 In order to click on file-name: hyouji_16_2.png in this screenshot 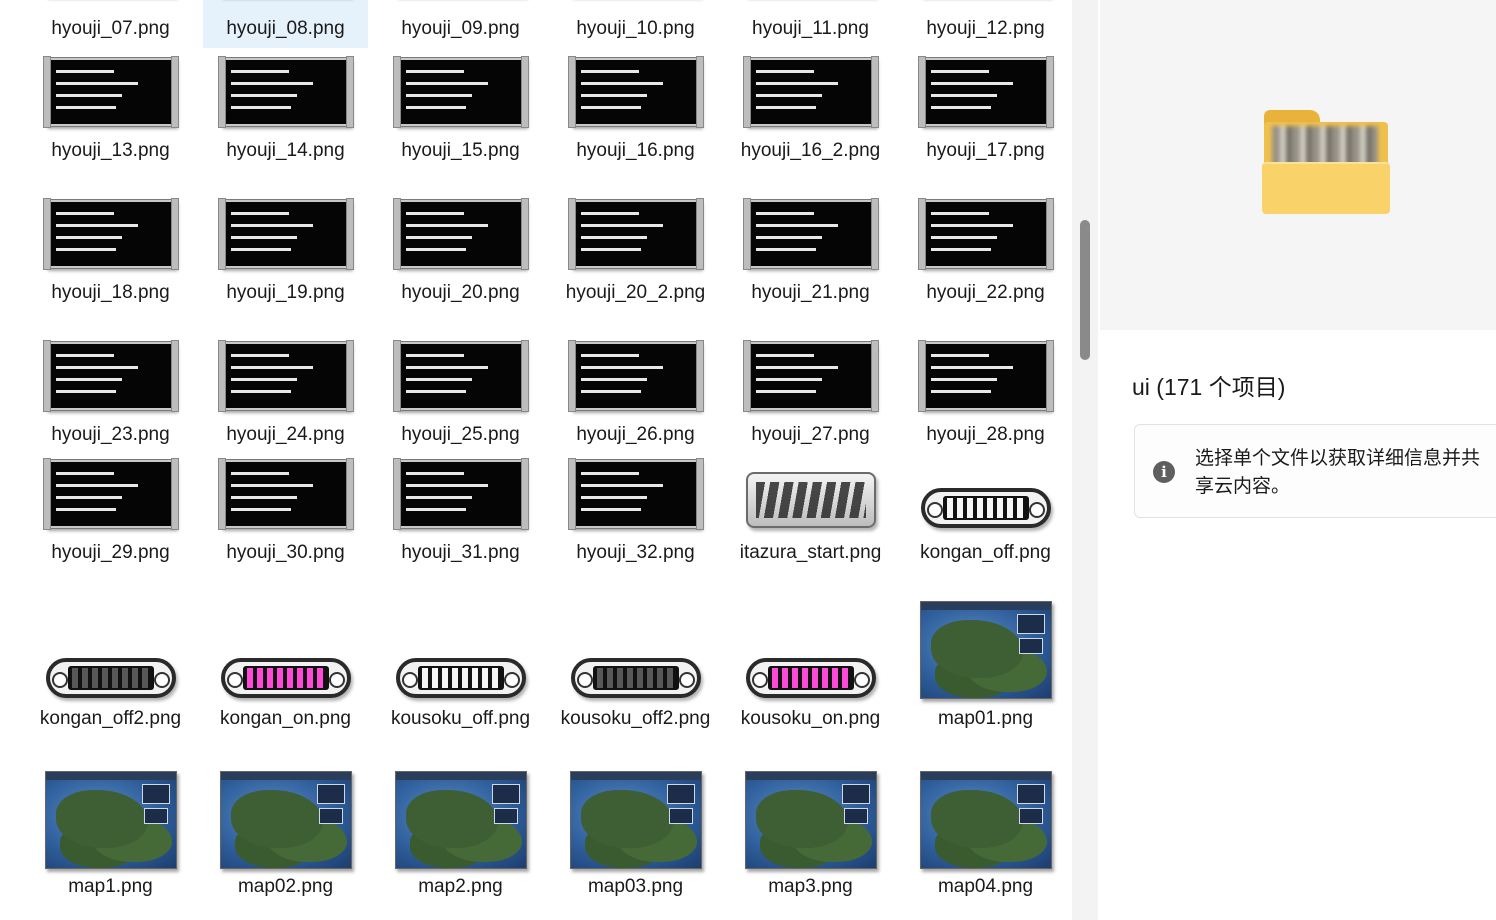, I will do `click(810, 150)`.